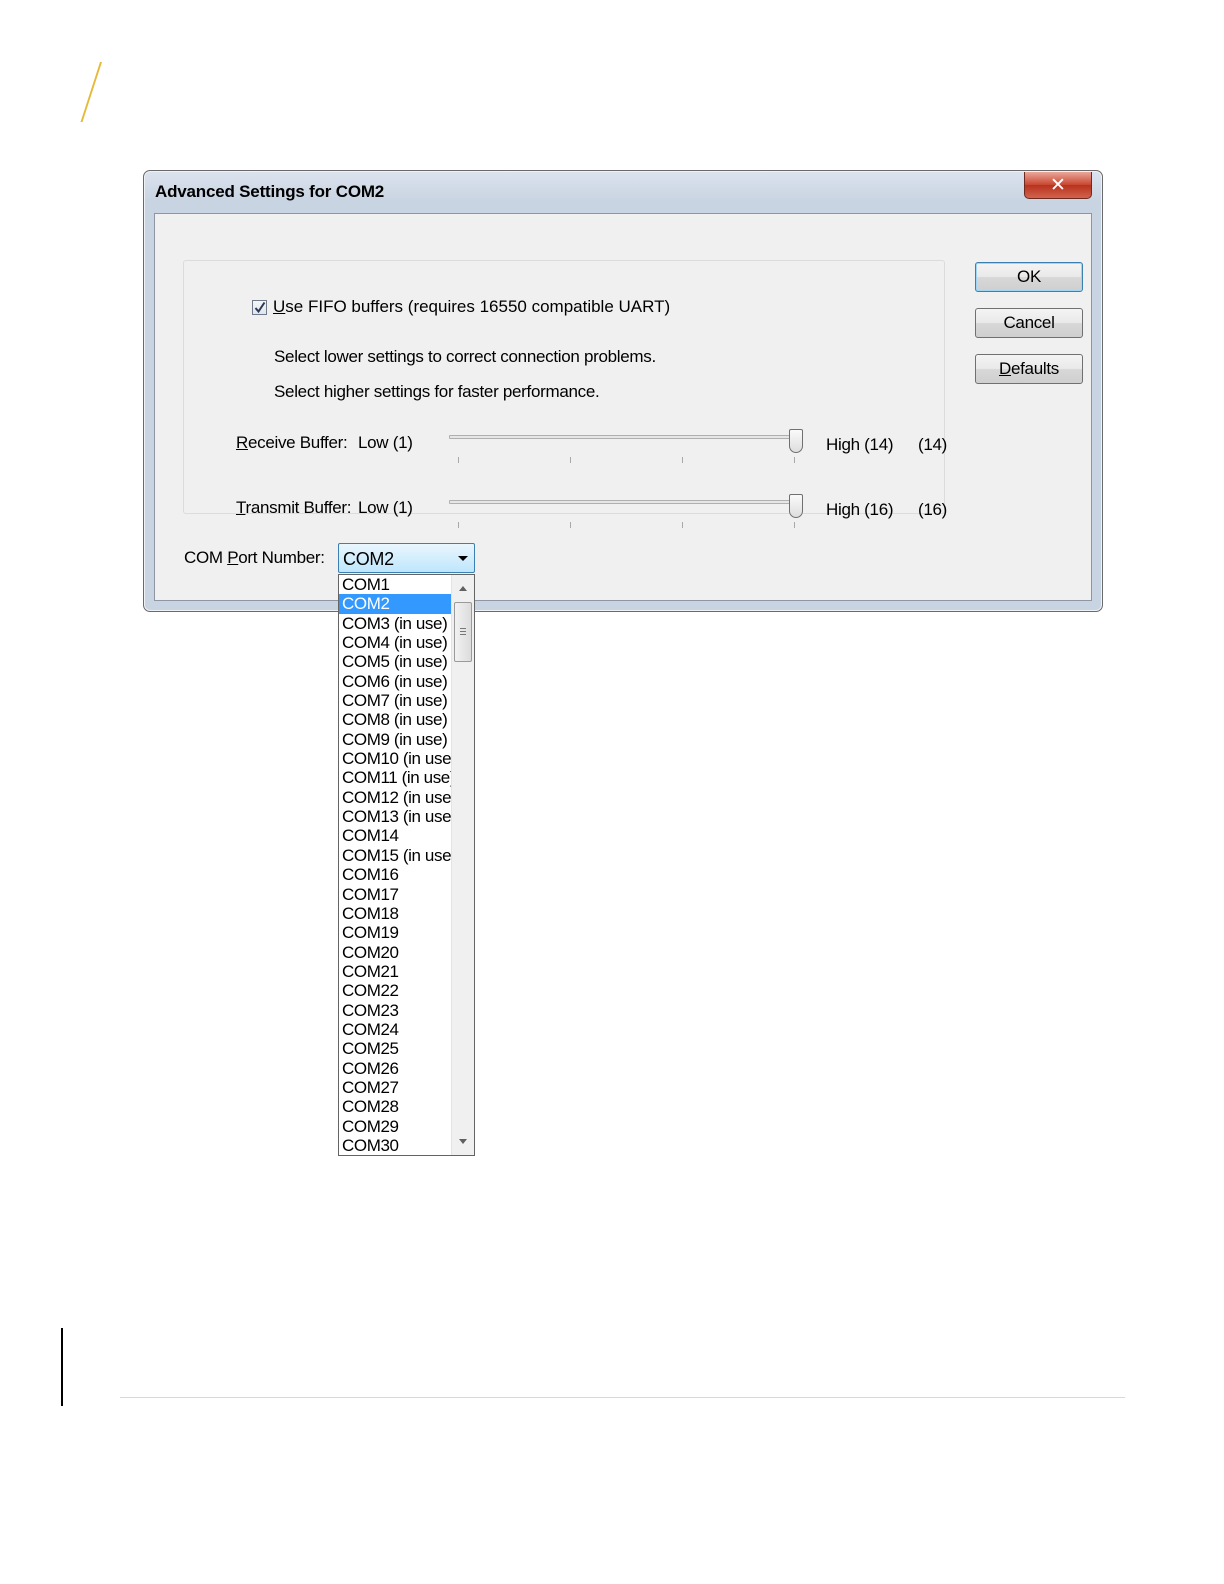 The image size is (1224, 1584). I want to click on com-port-option: COM22, so click(395, 990).